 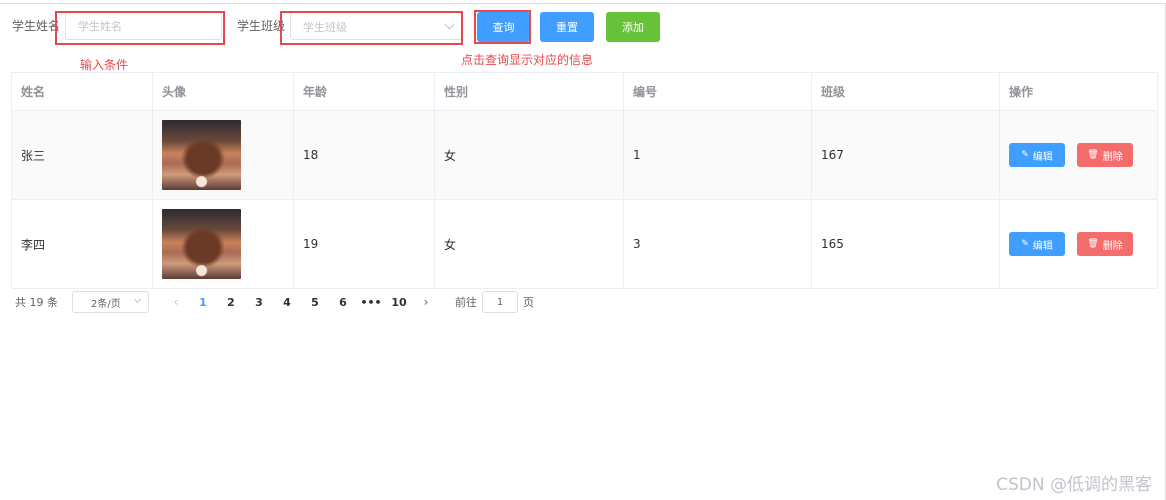 What do you see at coordinates (583, 3) in the screenshot?
I see `frame-top-border` at bounding box center [583, 3].